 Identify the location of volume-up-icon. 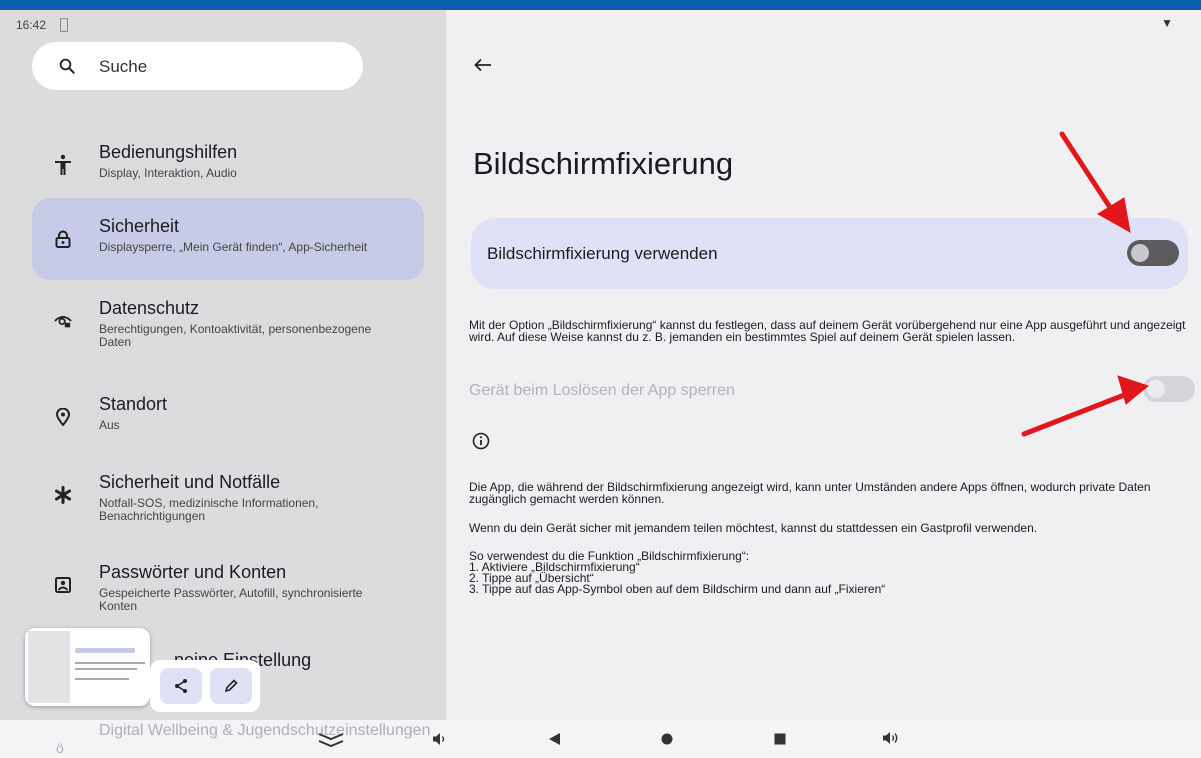
(892, 738).